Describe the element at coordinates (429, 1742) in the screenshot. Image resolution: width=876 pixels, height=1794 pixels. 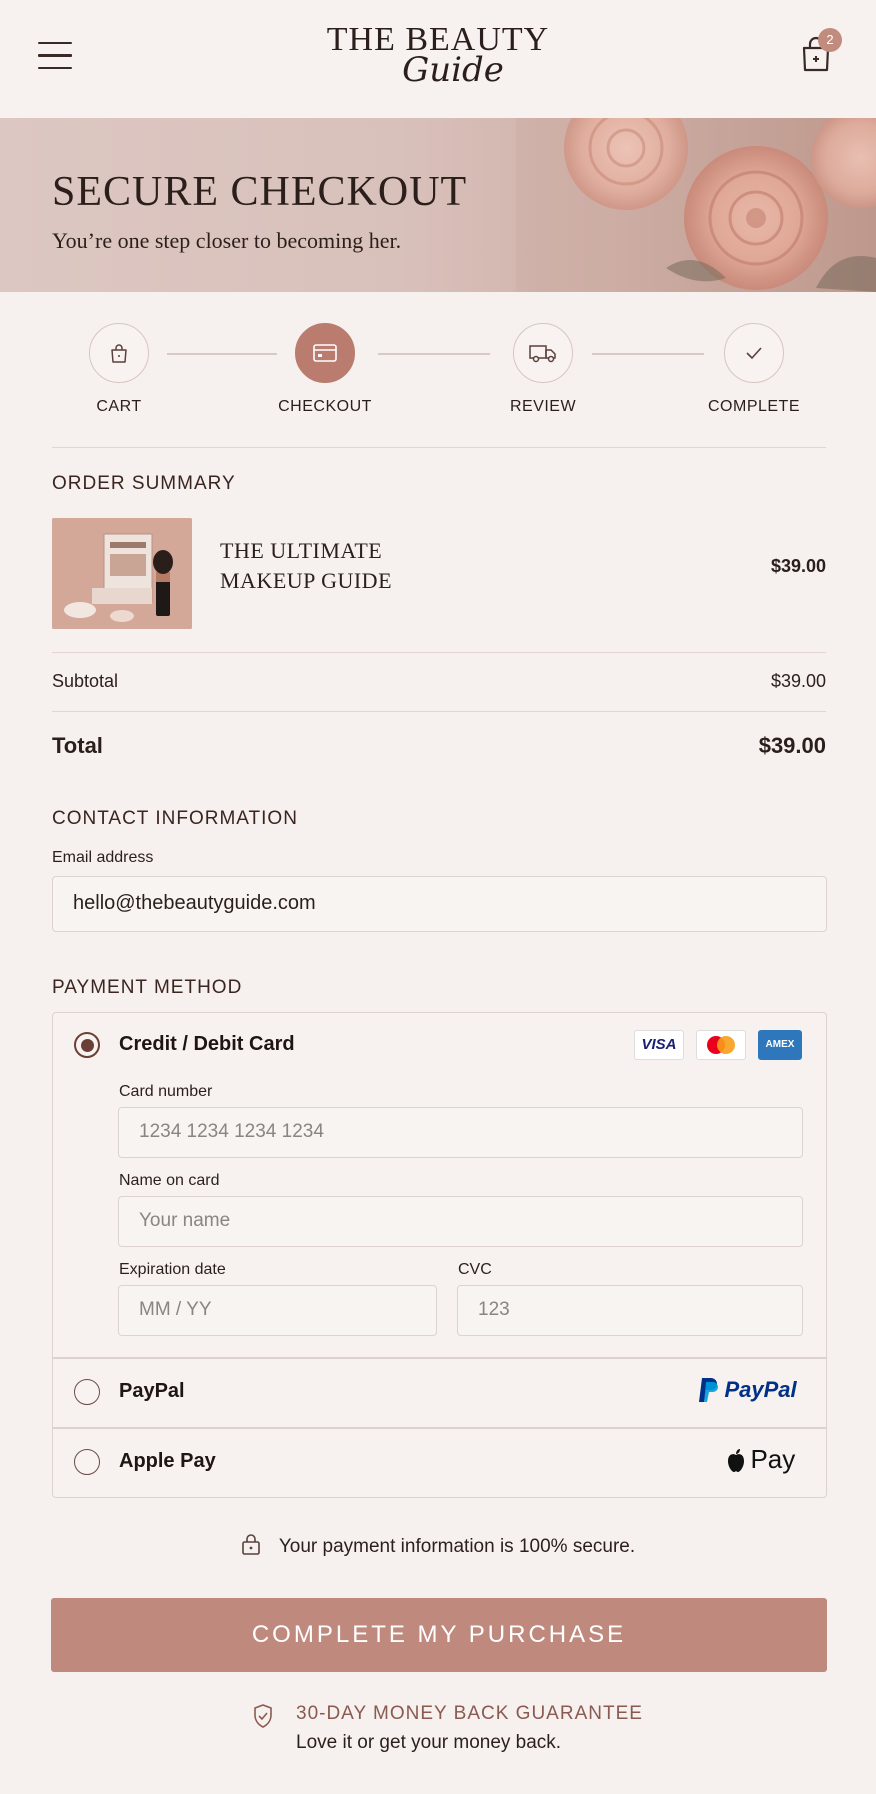
I see `guarantee-subtitle: Love it or get your money back.` at that location.